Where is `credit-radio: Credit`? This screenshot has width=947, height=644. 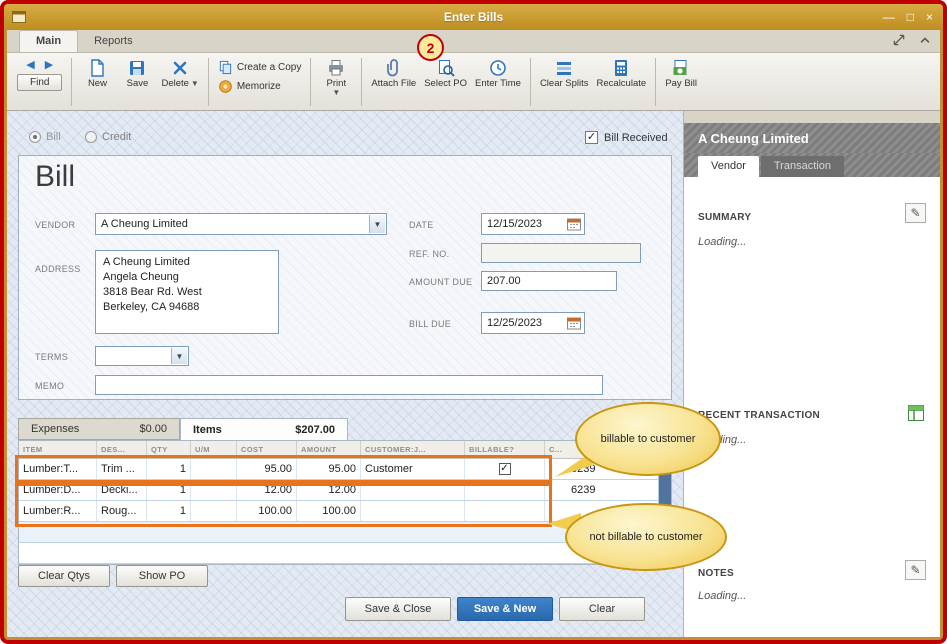 credit-radio: Credit is located at coordinates (108, 137).